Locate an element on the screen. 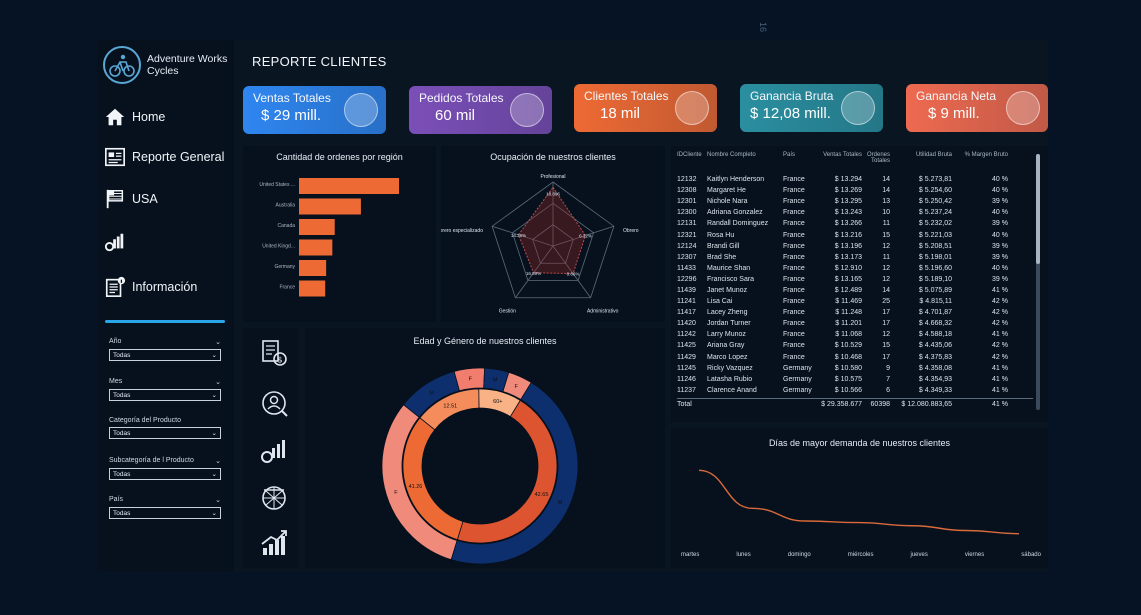  column-header: País is located at coordinates (801, 155).